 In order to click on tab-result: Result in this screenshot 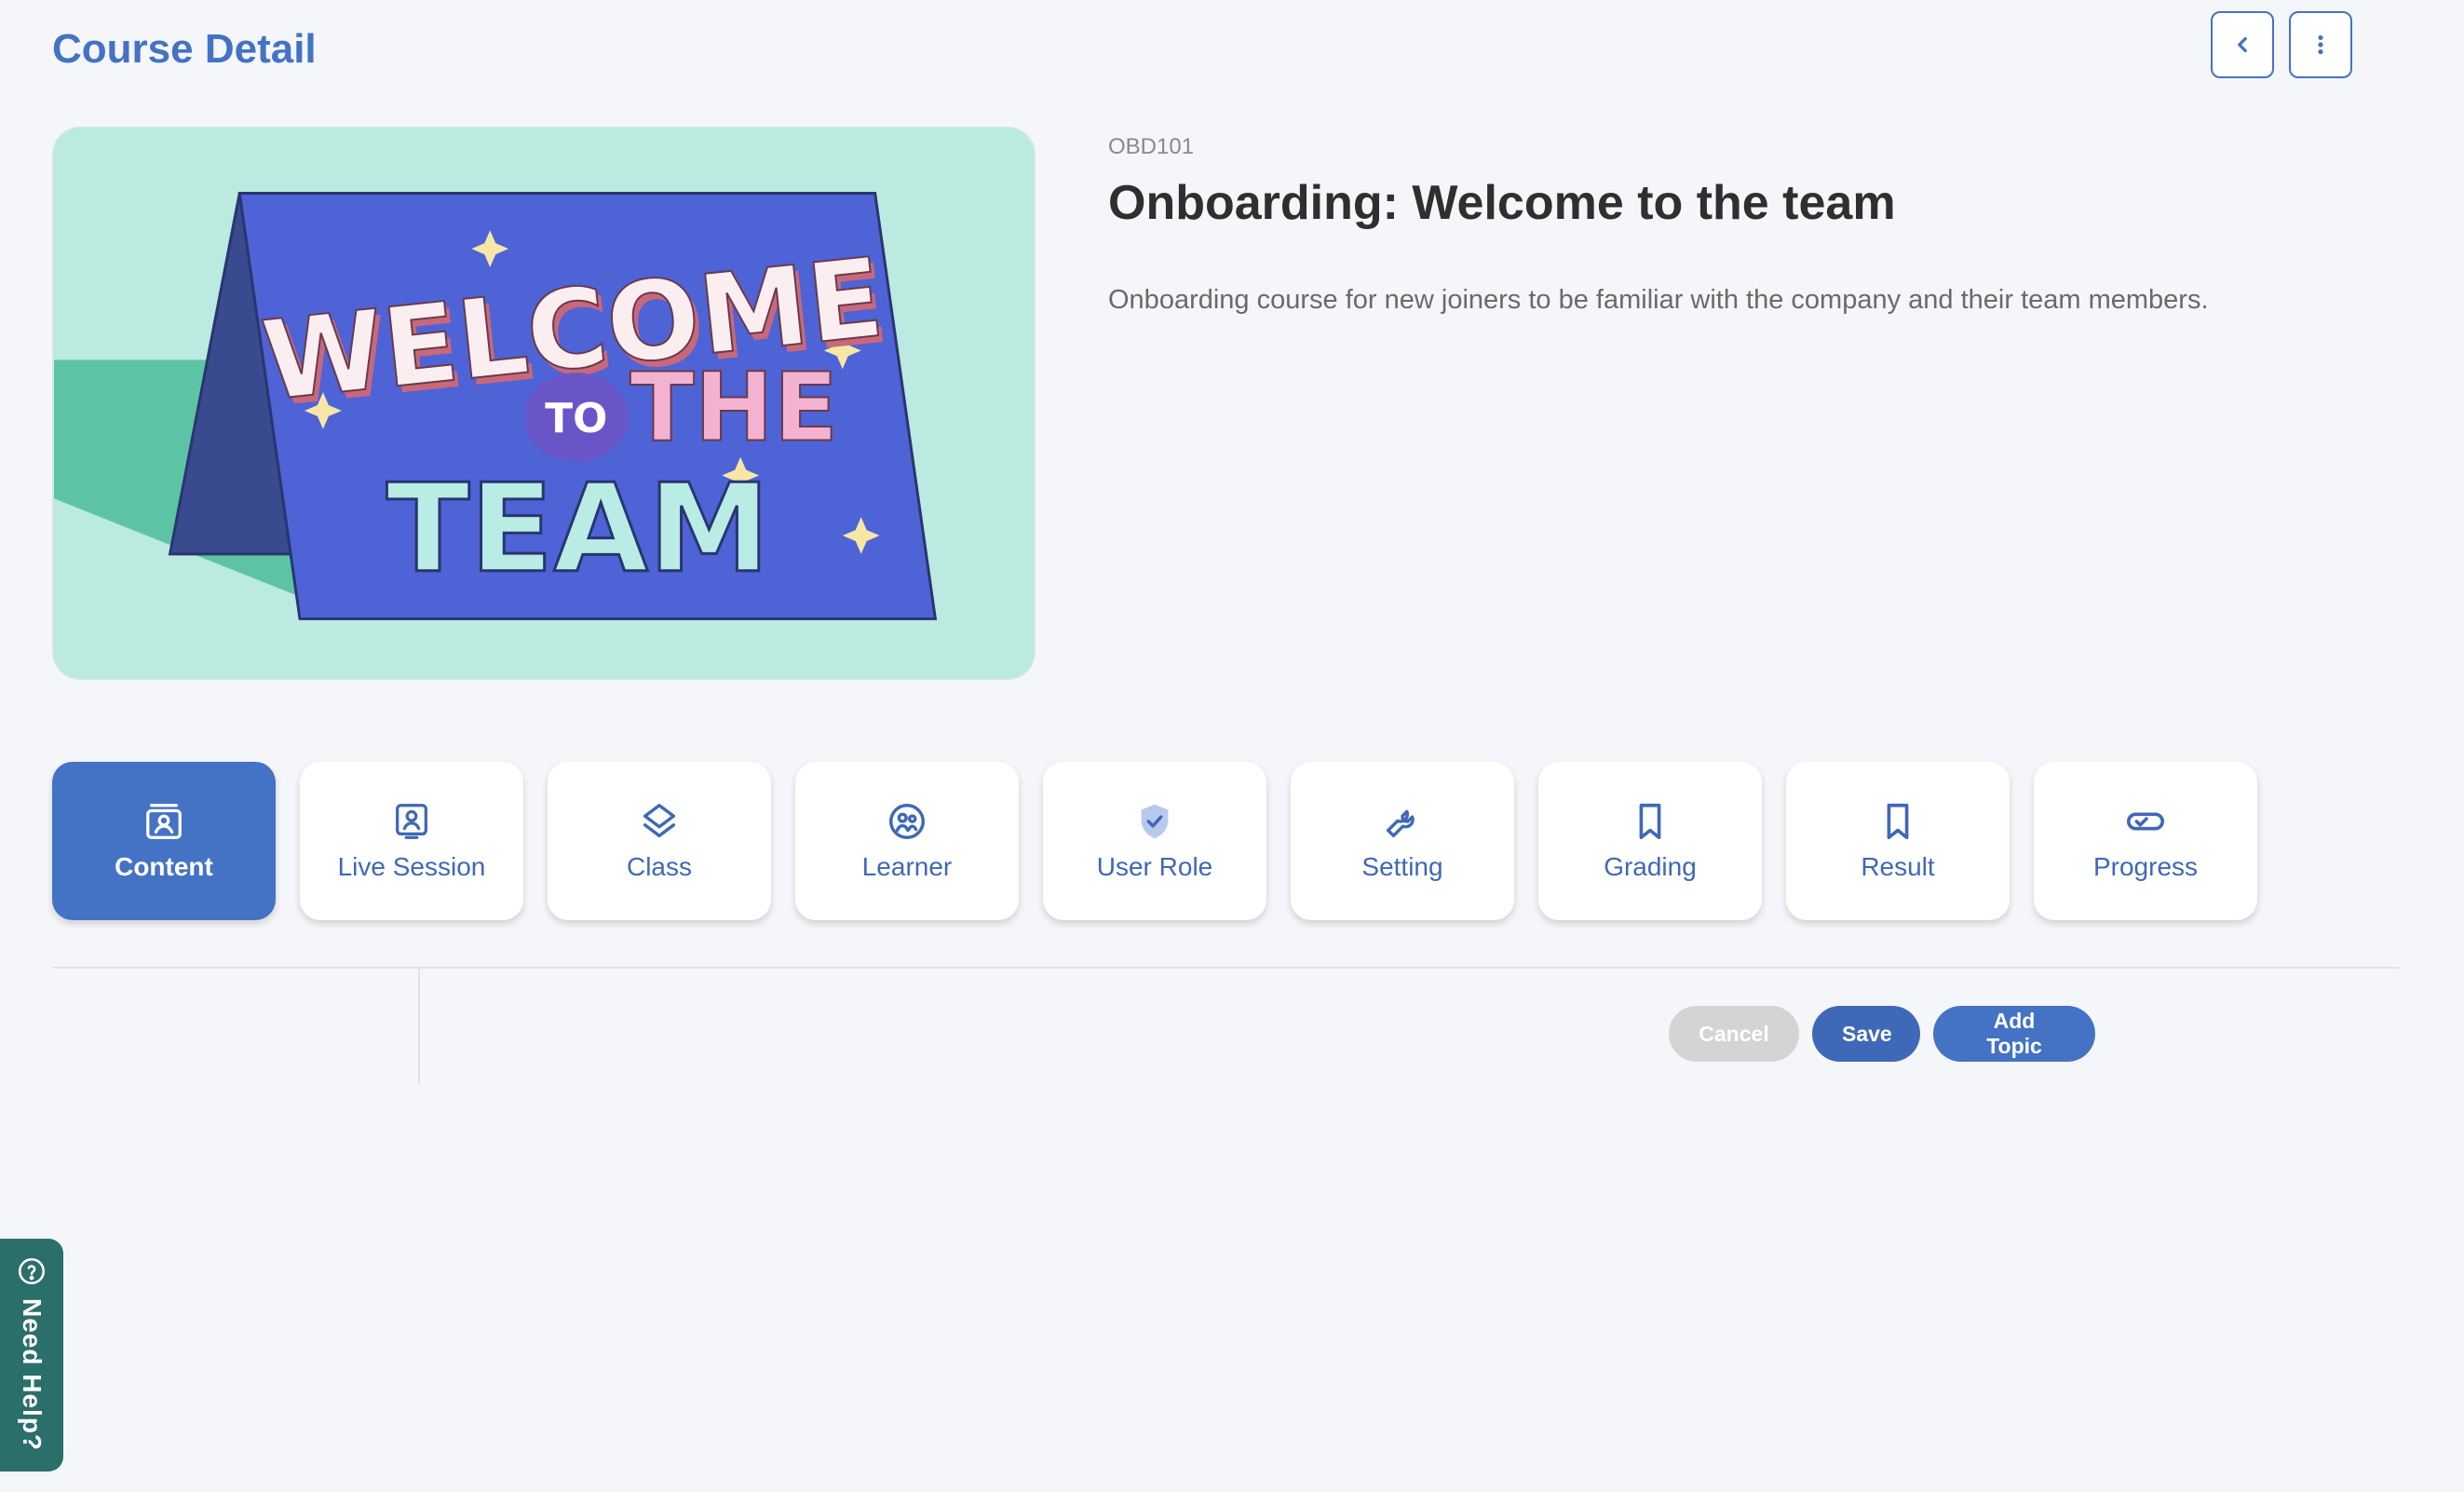, I will do `click(1898, 841)`.